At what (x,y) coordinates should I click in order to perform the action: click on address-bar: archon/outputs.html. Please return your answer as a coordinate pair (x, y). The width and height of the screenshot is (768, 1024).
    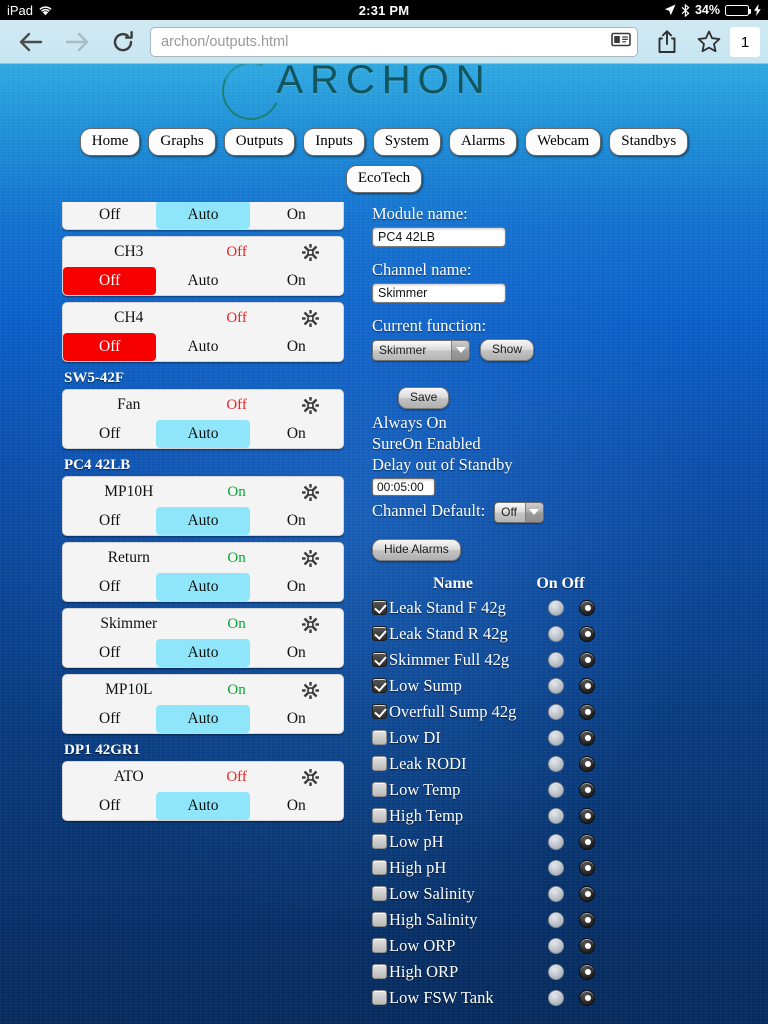
    Looking at the image, I should click on (394, 41).